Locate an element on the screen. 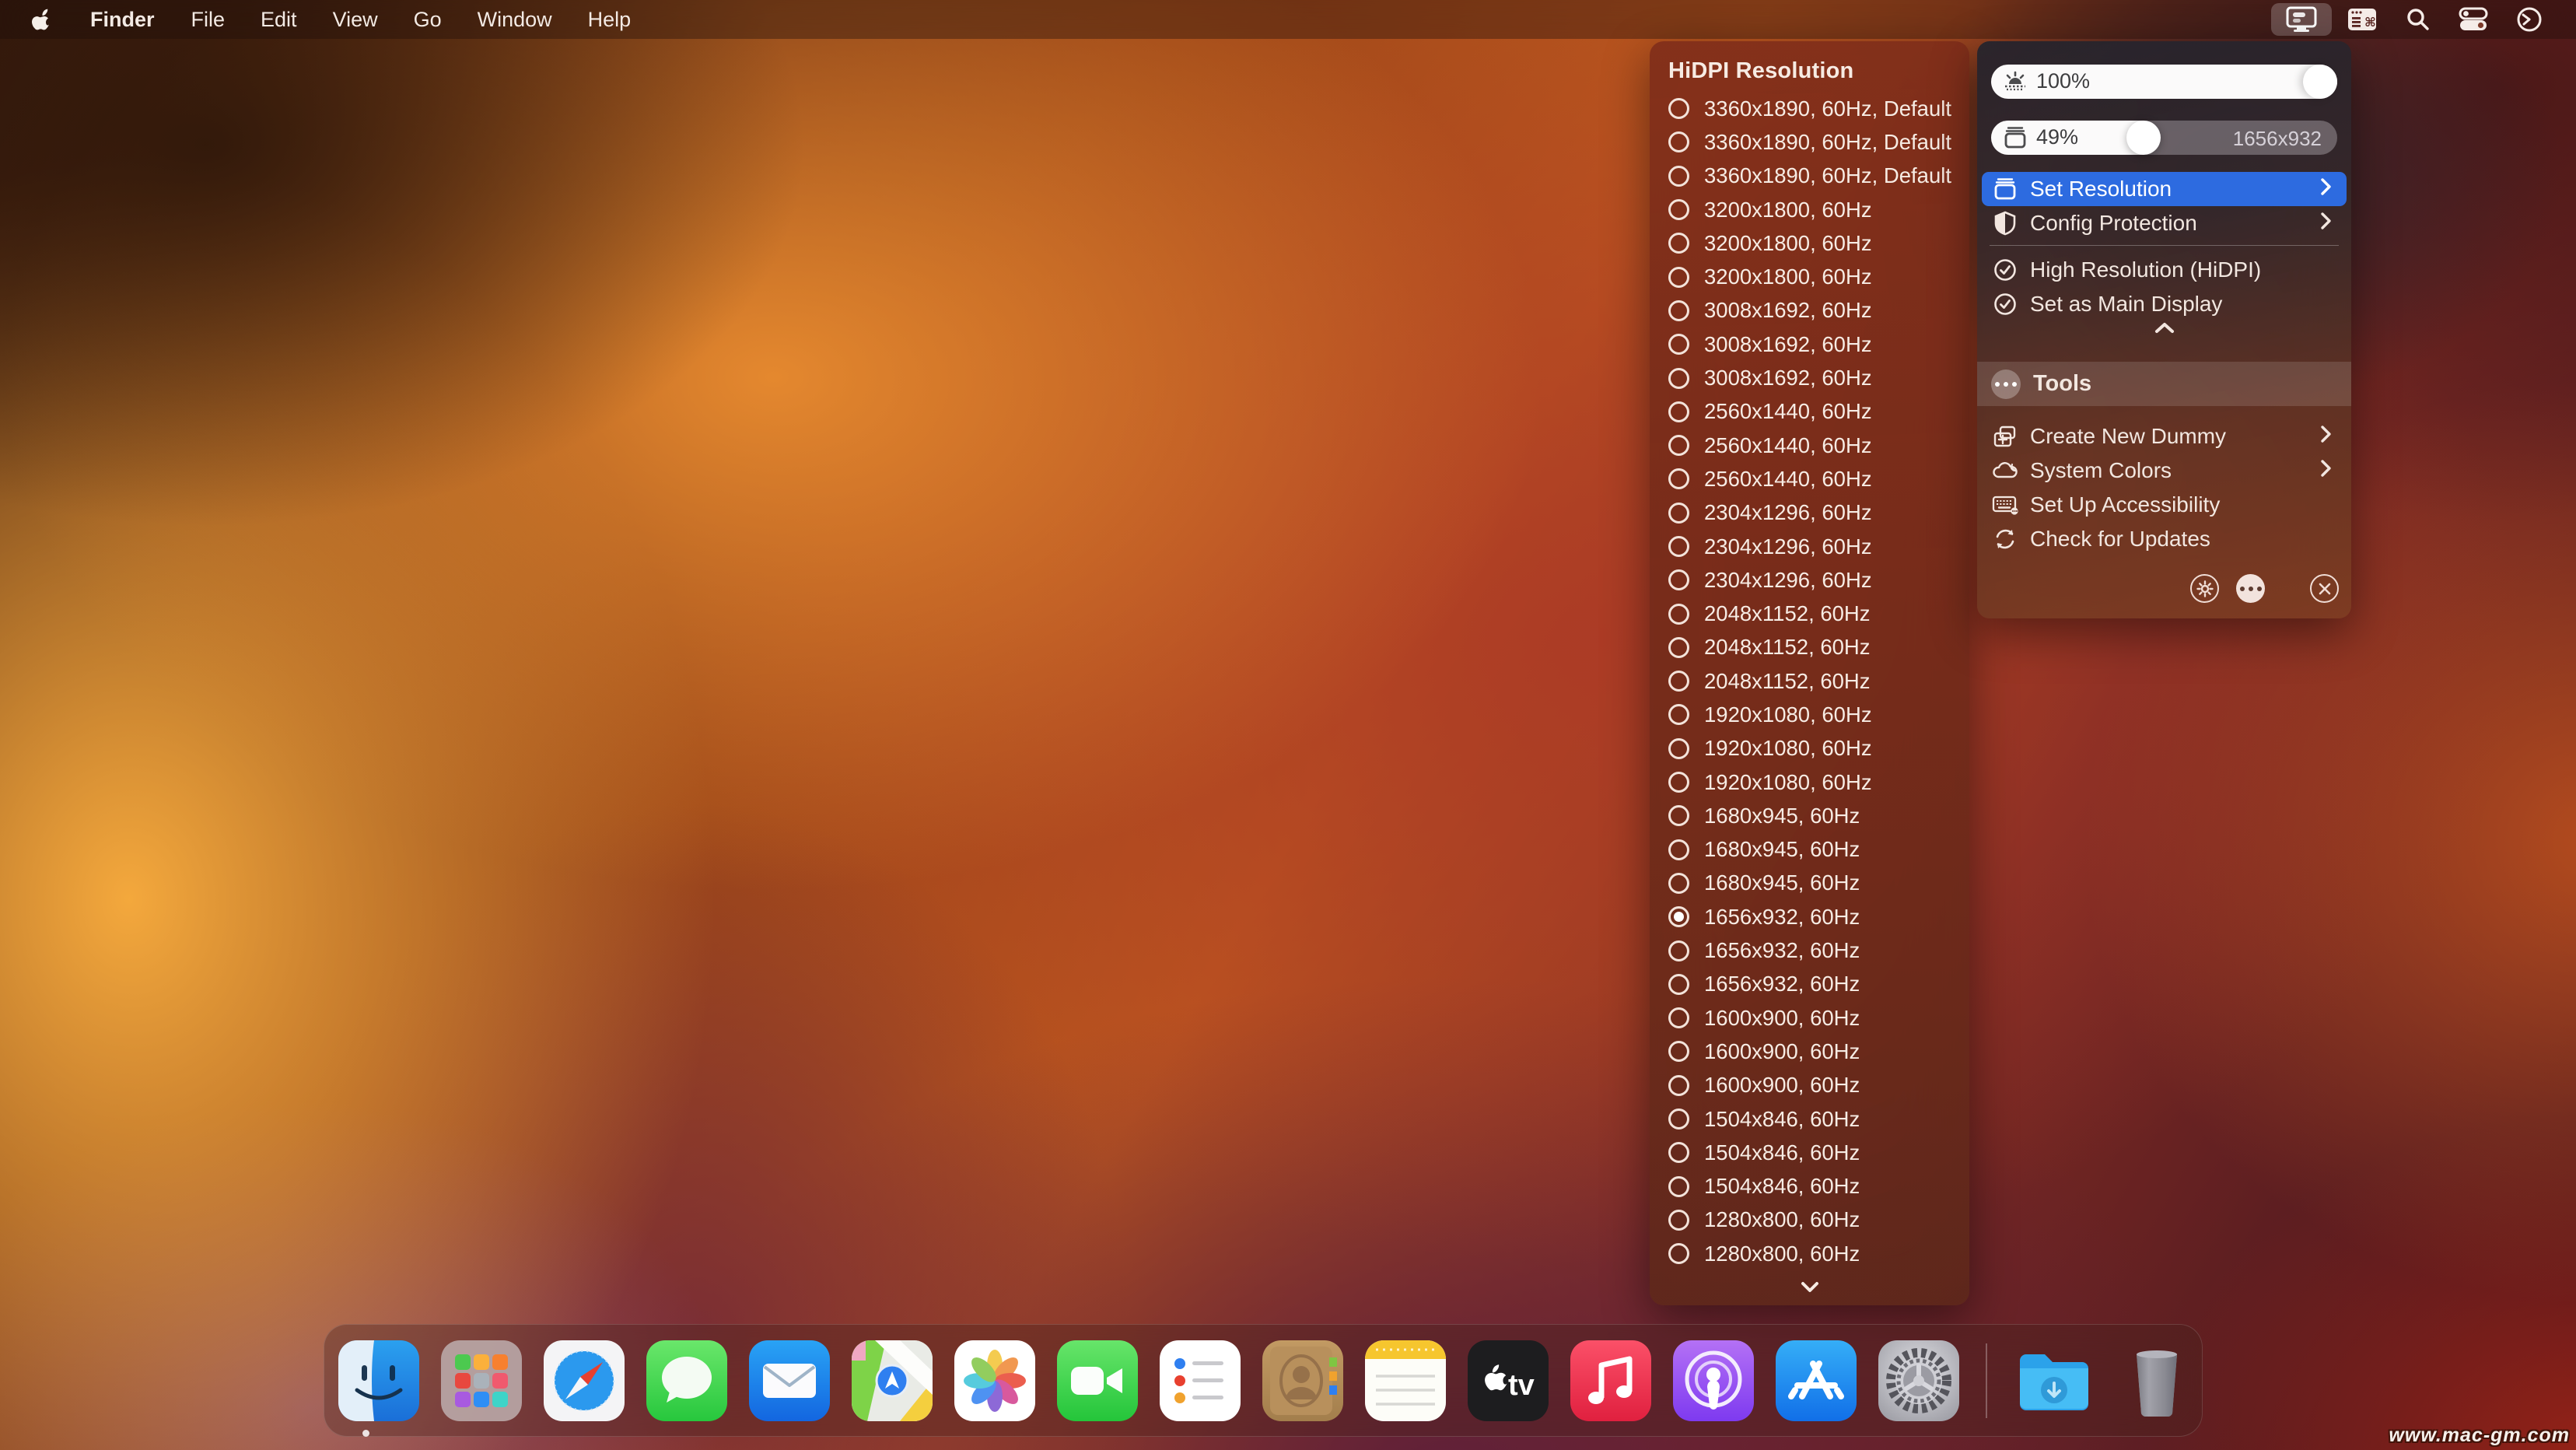 The image size is (2576, 1450). dock-reminders-icon is located at coordinates (1201, 1380).